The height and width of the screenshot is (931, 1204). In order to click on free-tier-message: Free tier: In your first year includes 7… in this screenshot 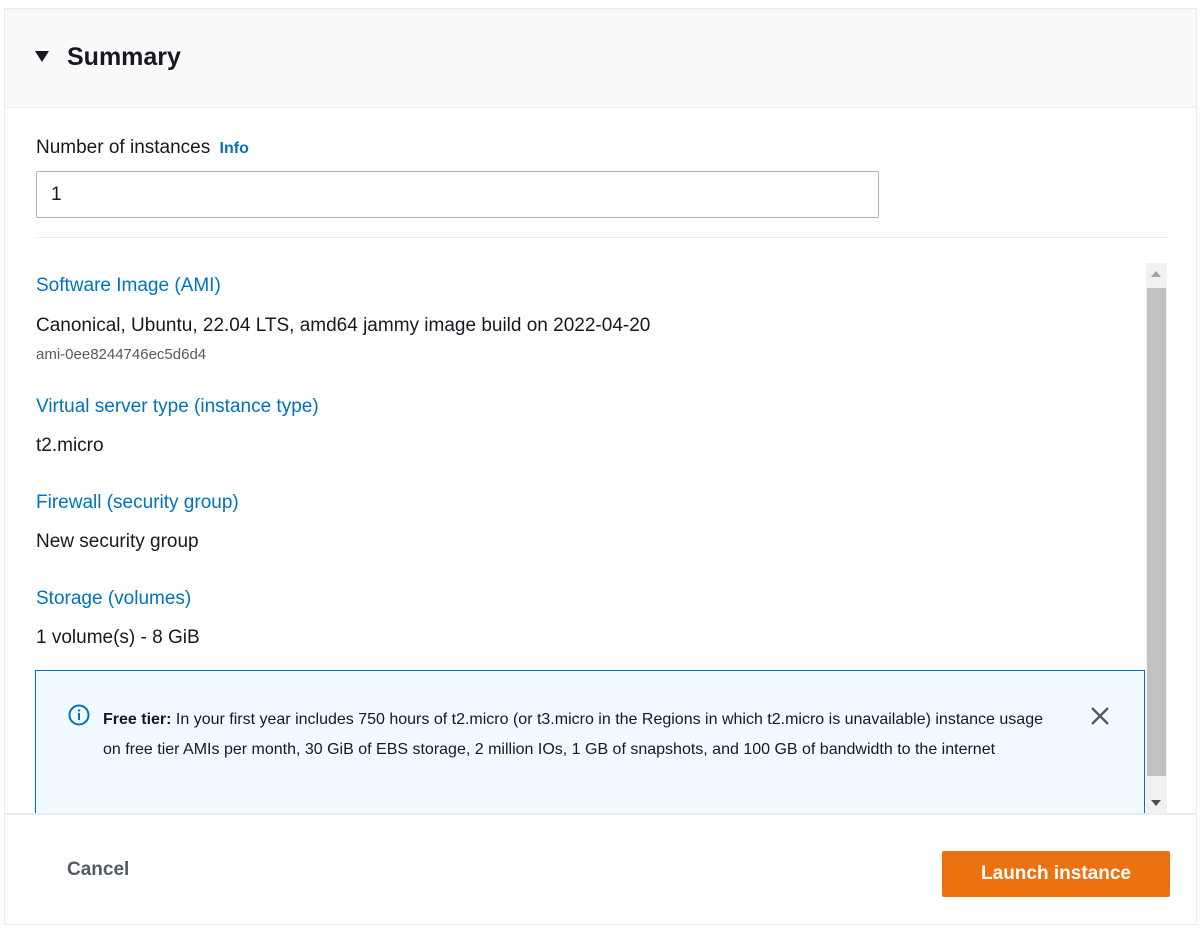, I will do `click(583, 735)`.